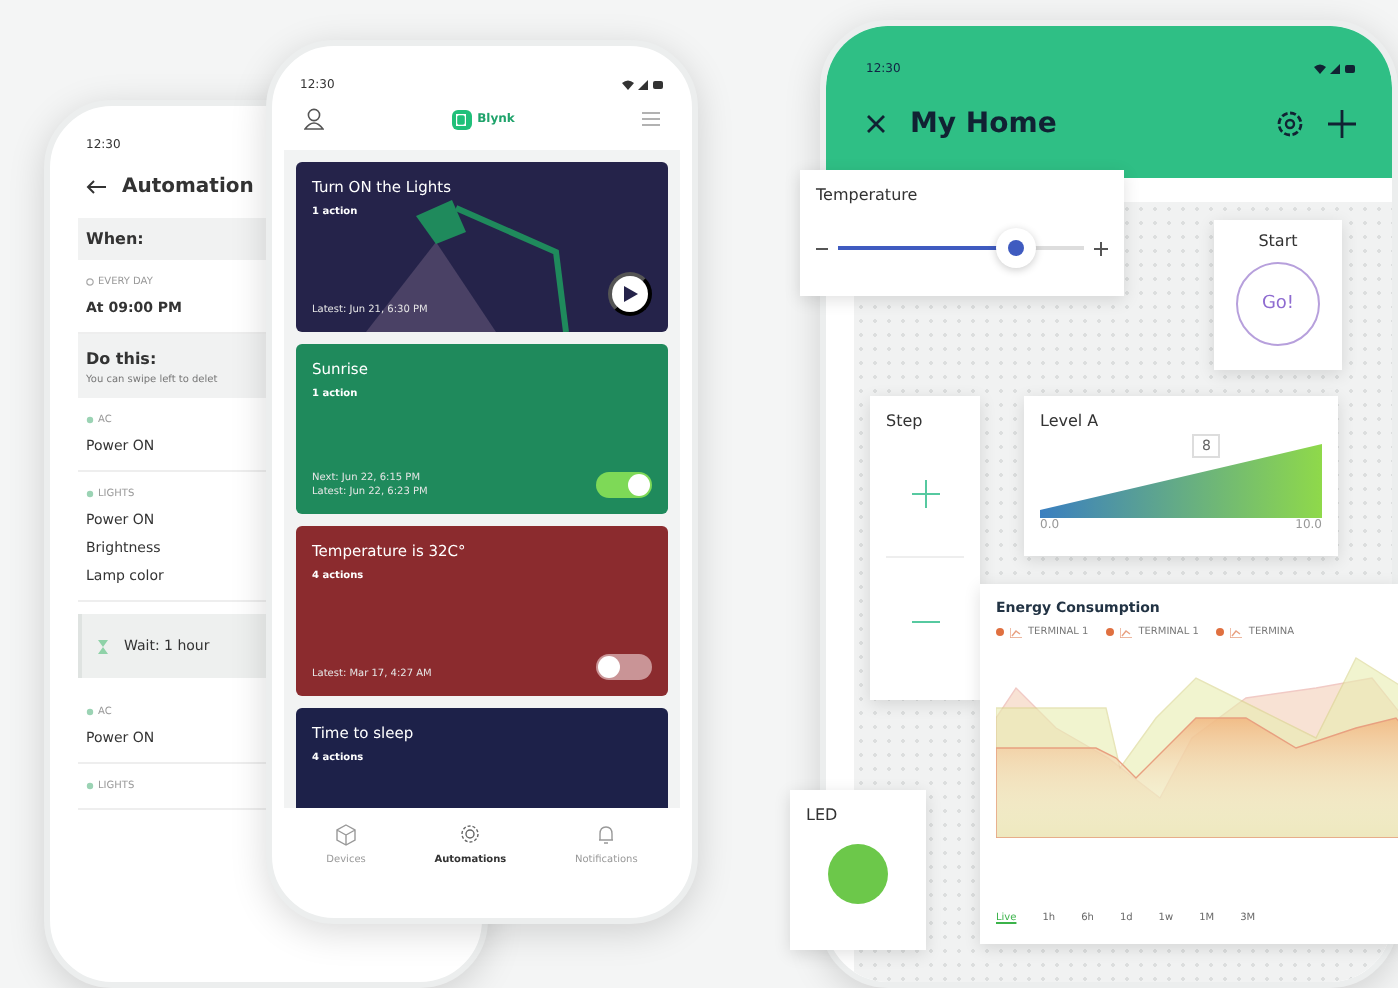 This screenshot has height=988, width=1398. What do you see at coordinates (1290, 124) in the screenshot?
I see `settings-icon` at bounding box center [1290, 124].